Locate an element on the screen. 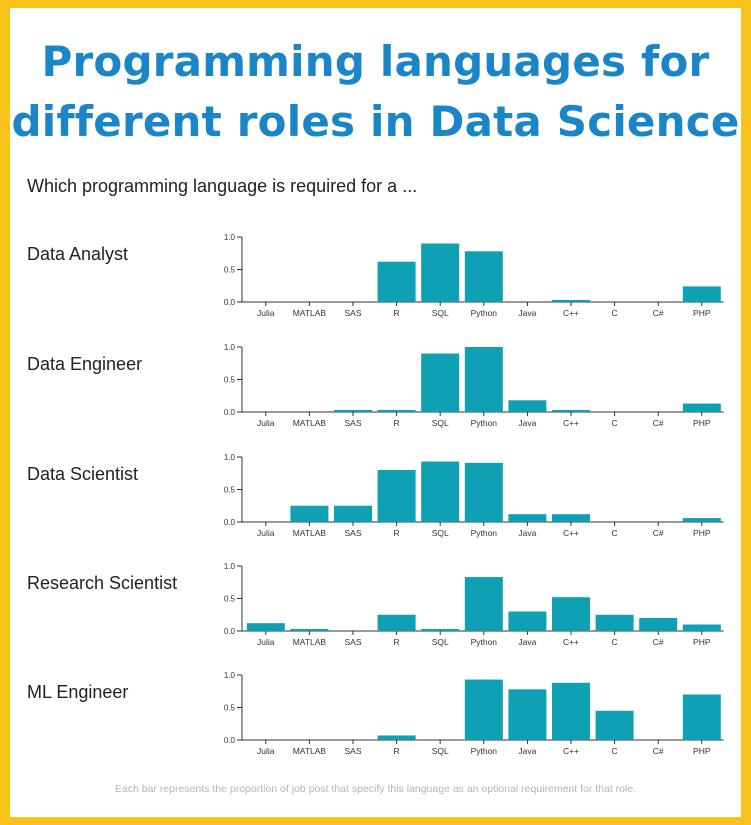 The width and height of the screenshot is (751, 825). role-label: Data Engineer is located at coordinates (85, 364).